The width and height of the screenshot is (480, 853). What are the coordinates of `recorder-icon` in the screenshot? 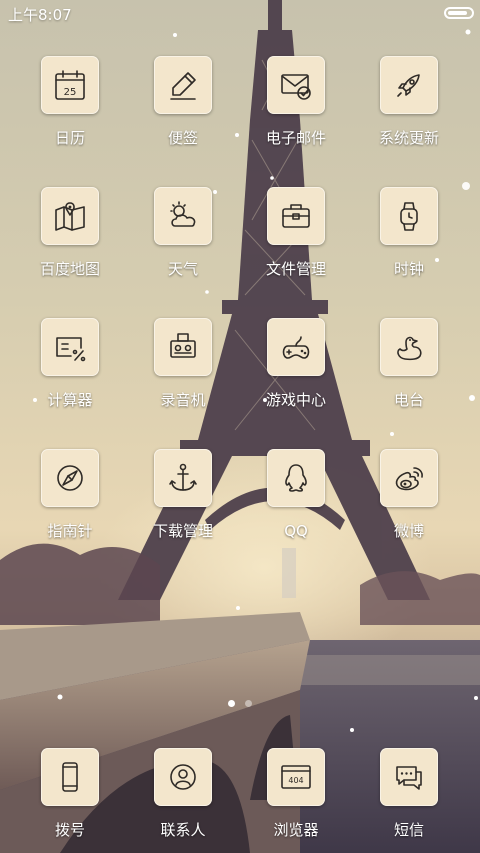 It's located at (183, 347).